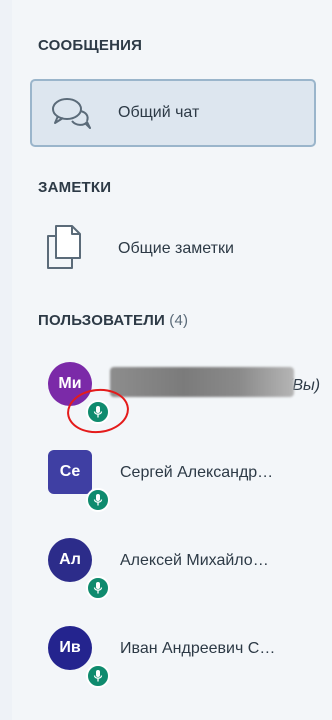 This screenshot has width=332, height=720. Describe the element at coordinates (159, 112) in the screenshot. I see `public-chat-label: Общий чат` at that location.